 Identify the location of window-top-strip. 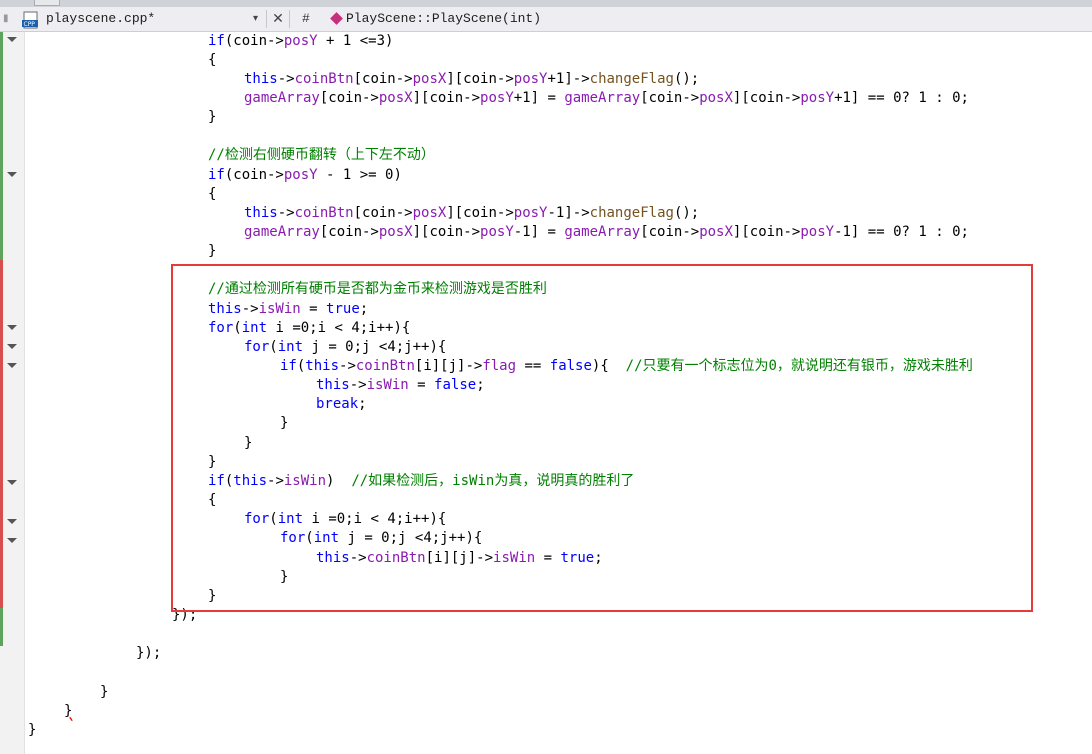
(546, 3).